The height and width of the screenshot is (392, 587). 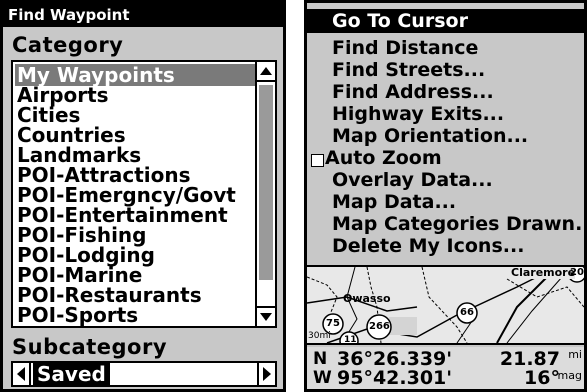 What do you see at coordinates (569, 375) in the screenshot?
I see `bearing-unit: mag` at bounding box center [569, 375].